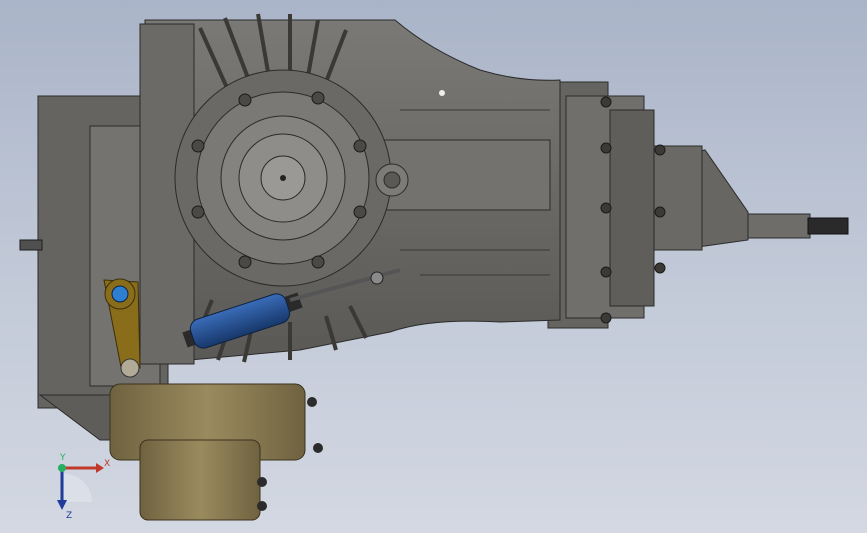 Image resolution: width=867 pixels, height=533 pixels. Describe the element at coordinates (62, 458) in the screenshot. I see `triad-y-label: Y` at that location.